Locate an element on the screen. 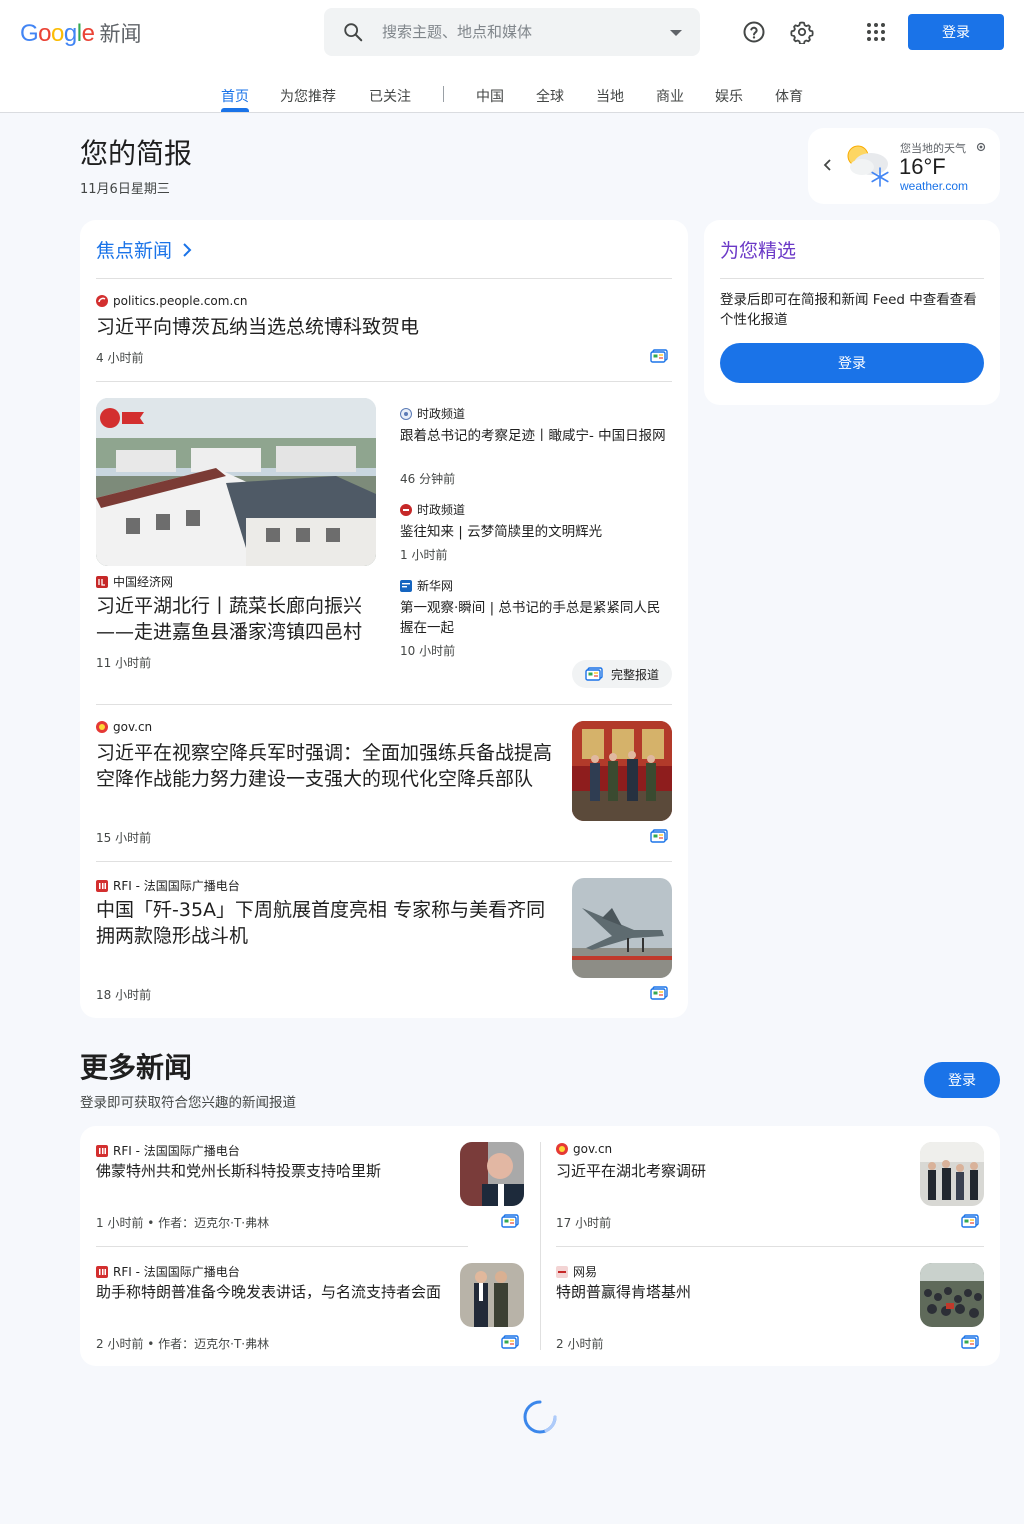  article-headline: 中国「歼-35A」下周航展首度亮相 专家称与美看齐同拥两款隐形战斗机 is located at coordinates (329, 923).